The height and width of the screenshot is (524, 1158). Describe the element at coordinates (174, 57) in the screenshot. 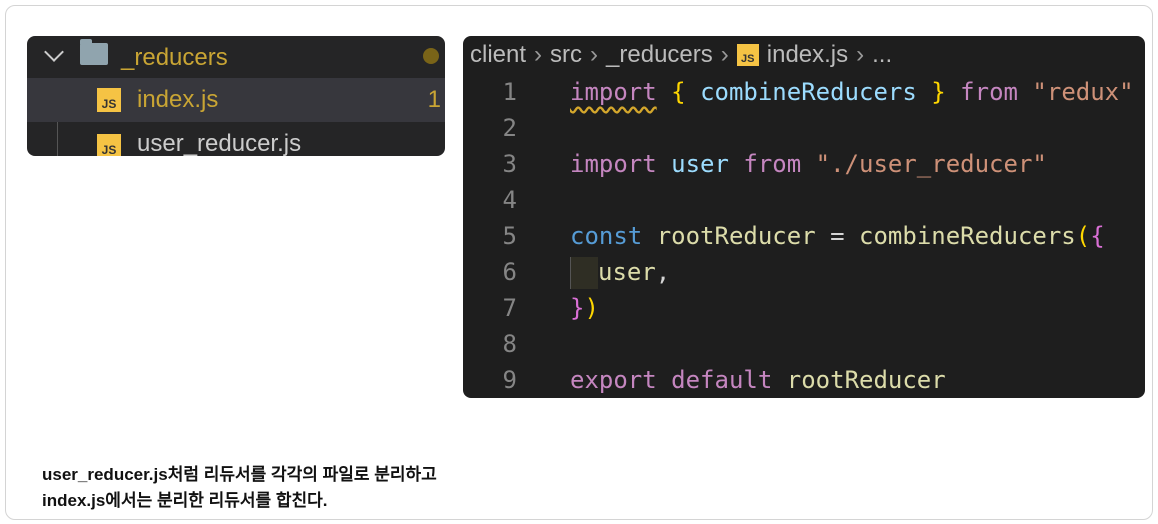

I see `folder-label: _reducers` at that location.